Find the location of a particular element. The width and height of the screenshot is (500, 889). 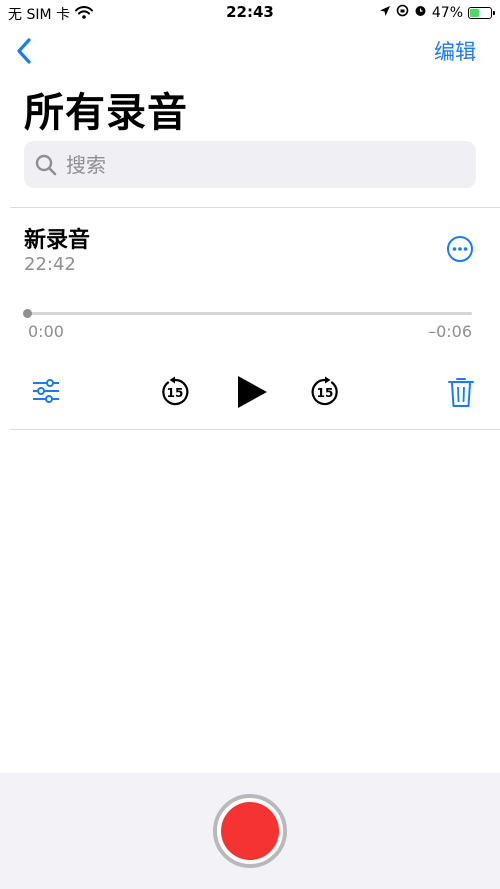

elapsed-time: 0:00 is located at coordinates (46, 331).